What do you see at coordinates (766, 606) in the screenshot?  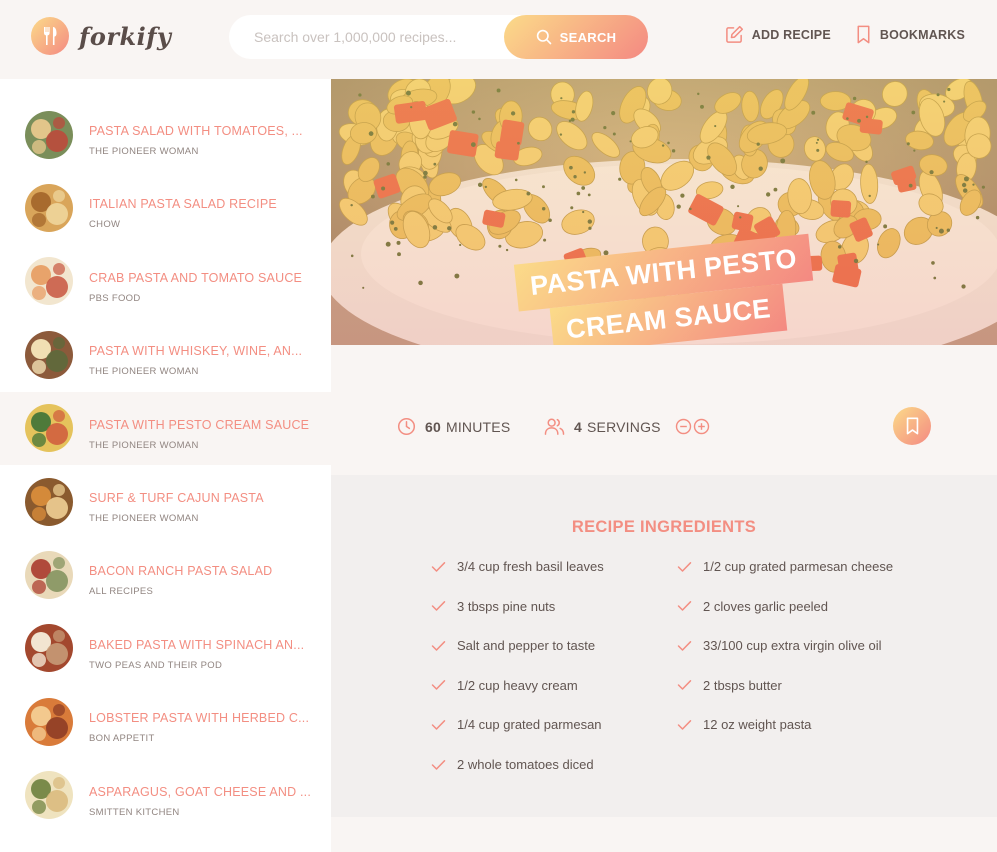 I see `ingredient-text: 2 cloves garlic peeled` at bounding box center [766, 606].